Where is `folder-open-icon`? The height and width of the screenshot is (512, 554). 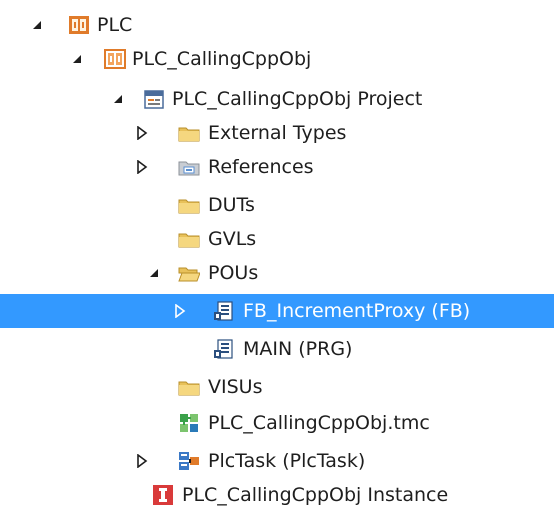 folder-open-icon is located at coordinates (189, 273).